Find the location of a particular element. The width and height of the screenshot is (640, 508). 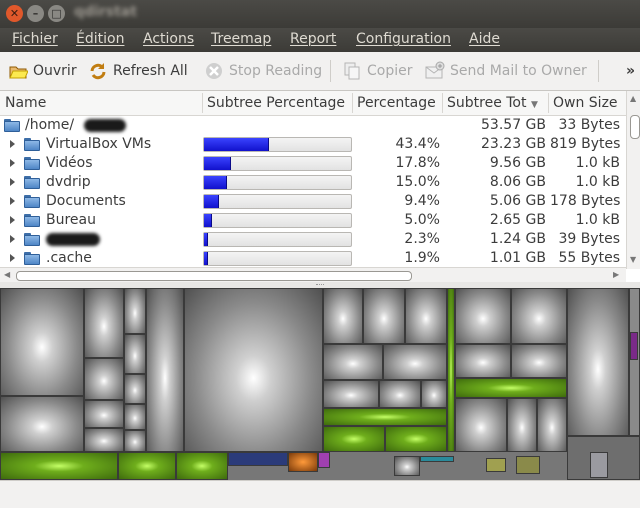

menu-treemap: Treemap is located at coordinates (241, 39).